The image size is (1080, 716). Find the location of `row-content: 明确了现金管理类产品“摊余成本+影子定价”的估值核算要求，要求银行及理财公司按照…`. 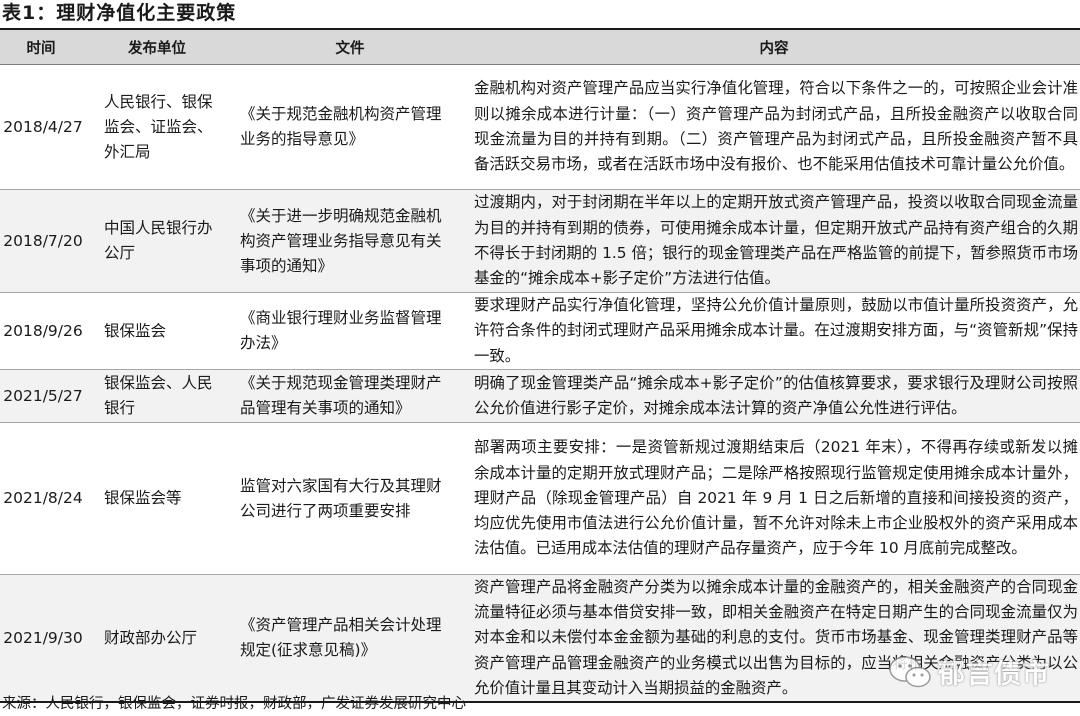

row-content: 明确了现金管理类产品“摊余成本+影子定价”的估值核算要求，要求银行及理财公司按照… is located at coordinates (776, 395).